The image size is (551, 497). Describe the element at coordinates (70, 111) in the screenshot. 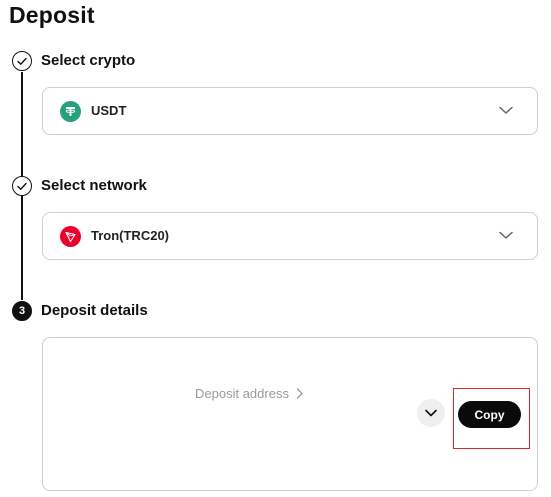

I see `tether-icon` at that location.